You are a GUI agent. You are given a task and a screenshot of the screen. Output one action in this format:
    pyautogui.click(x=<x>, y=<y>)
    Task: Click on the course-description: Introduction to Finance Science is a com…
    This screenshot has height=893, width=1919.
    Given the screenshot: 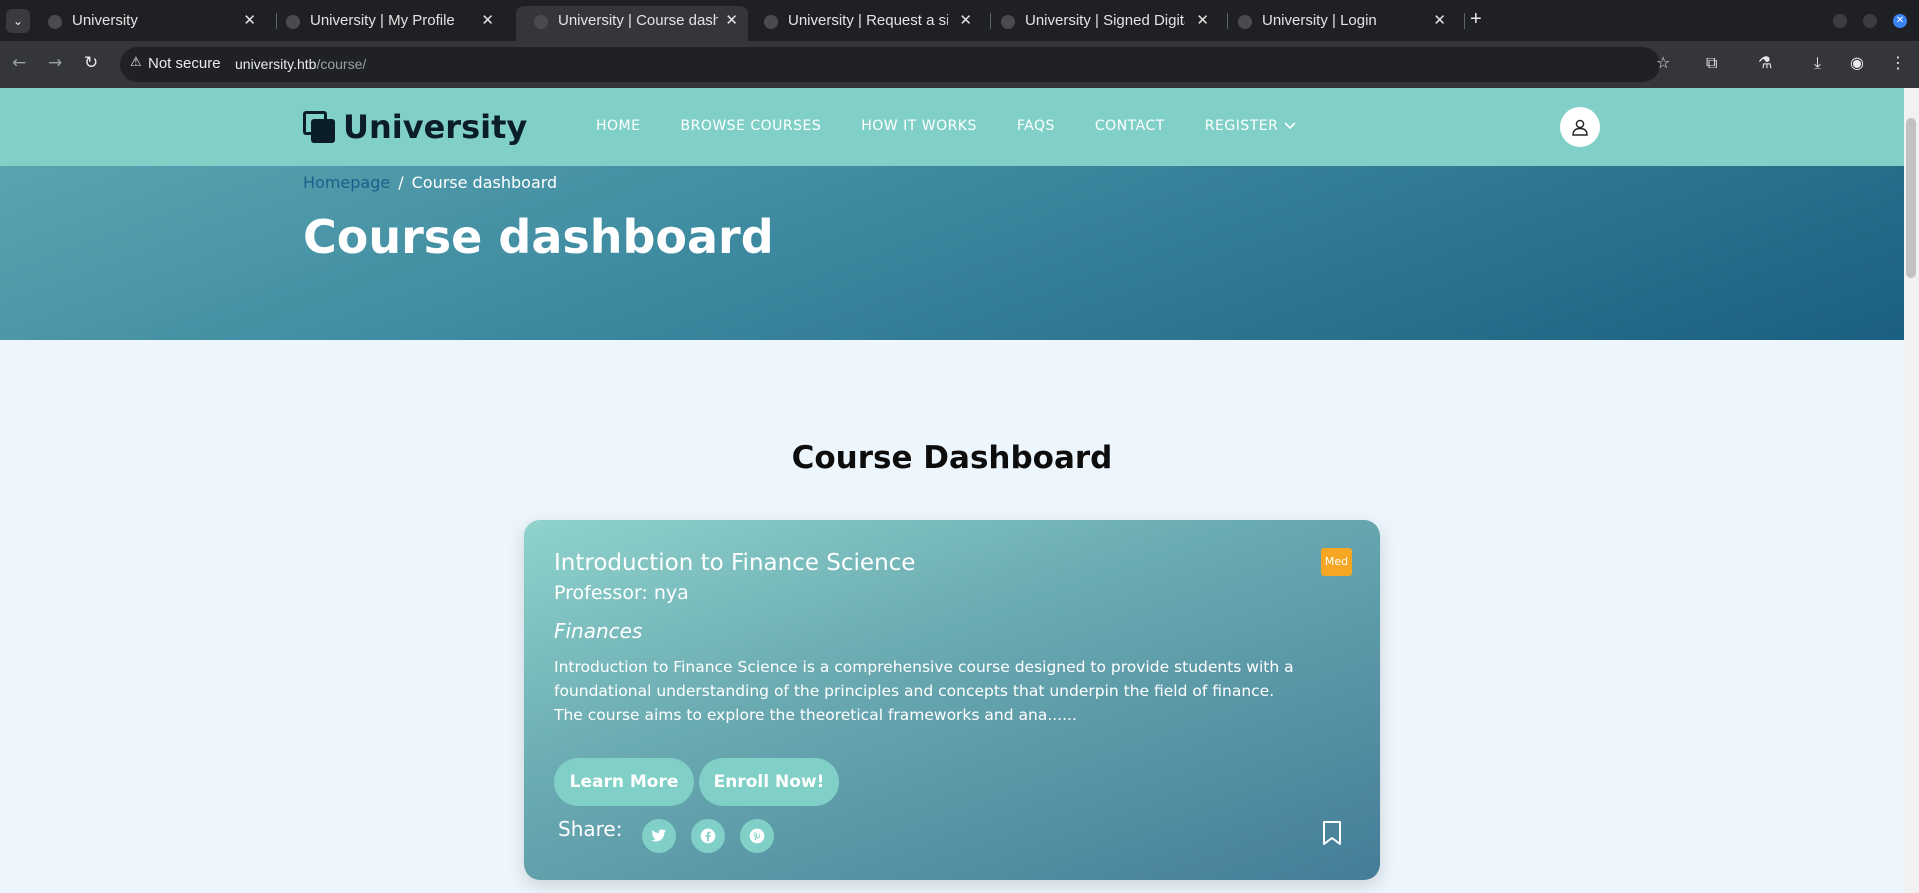 What is the action you would take?
    pyautogui.click(x=924, y=691)
    